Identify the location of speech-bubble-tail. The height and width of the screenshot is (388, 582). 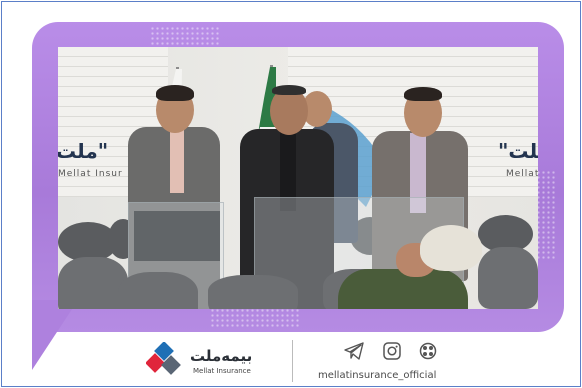
(55, 335).